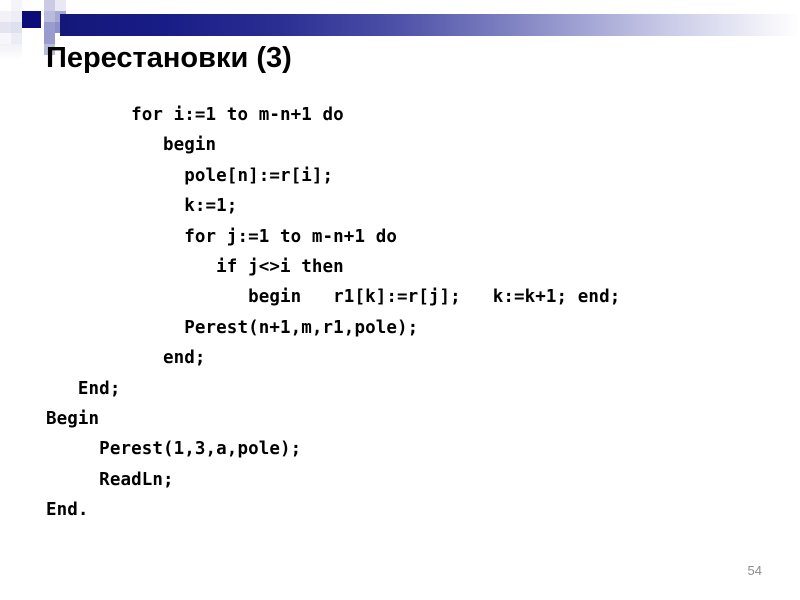 Image resolution: width=800 pixels, height=600 pixels. Describe the element at coordinates (73, 419) in the screenshot. I see `code-line: Begin` at that location.